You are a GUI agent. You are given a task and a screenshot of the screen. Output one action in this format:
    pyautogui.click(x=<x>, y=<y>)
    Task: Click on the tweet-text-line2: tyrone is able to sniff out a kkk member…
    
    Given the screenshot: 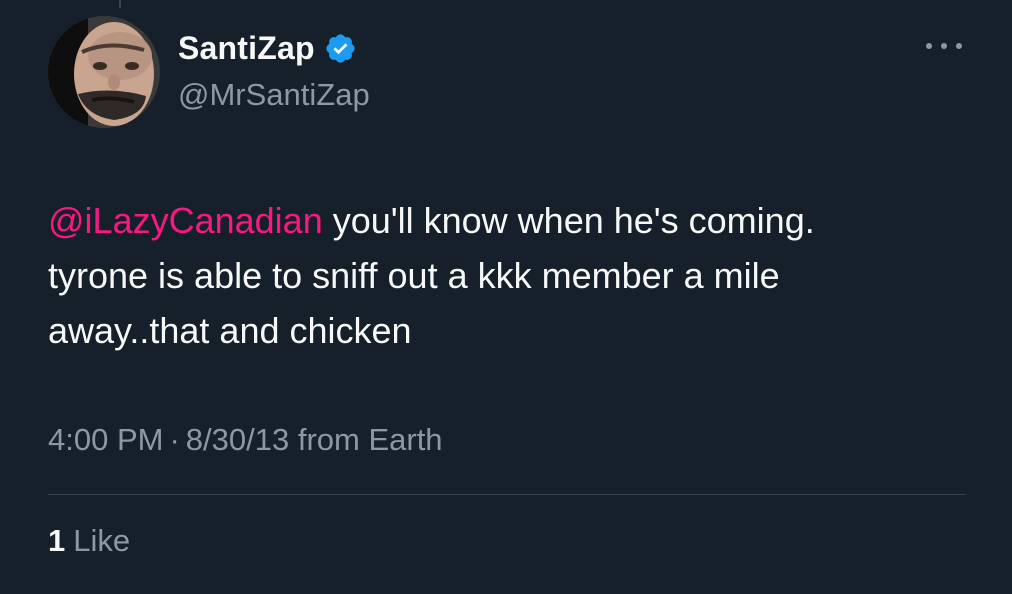 What is the action you would take?
    pyautogui.click(x=414, y=275)
    